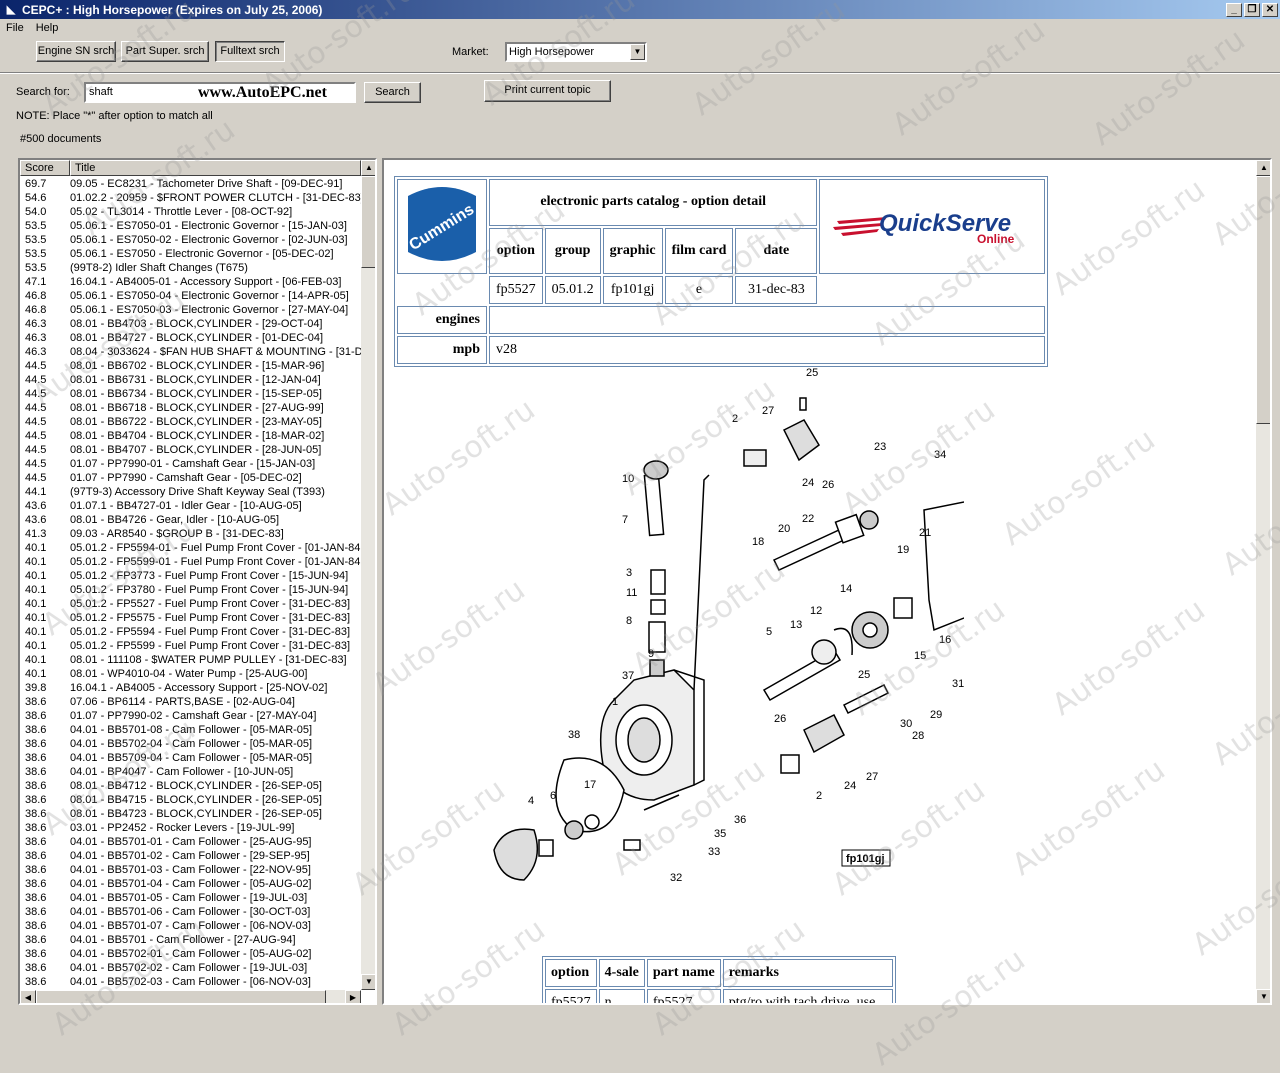  Describe the element at coordinates (15, 28) in the screenshot. I see `menu-file: File` at that location.